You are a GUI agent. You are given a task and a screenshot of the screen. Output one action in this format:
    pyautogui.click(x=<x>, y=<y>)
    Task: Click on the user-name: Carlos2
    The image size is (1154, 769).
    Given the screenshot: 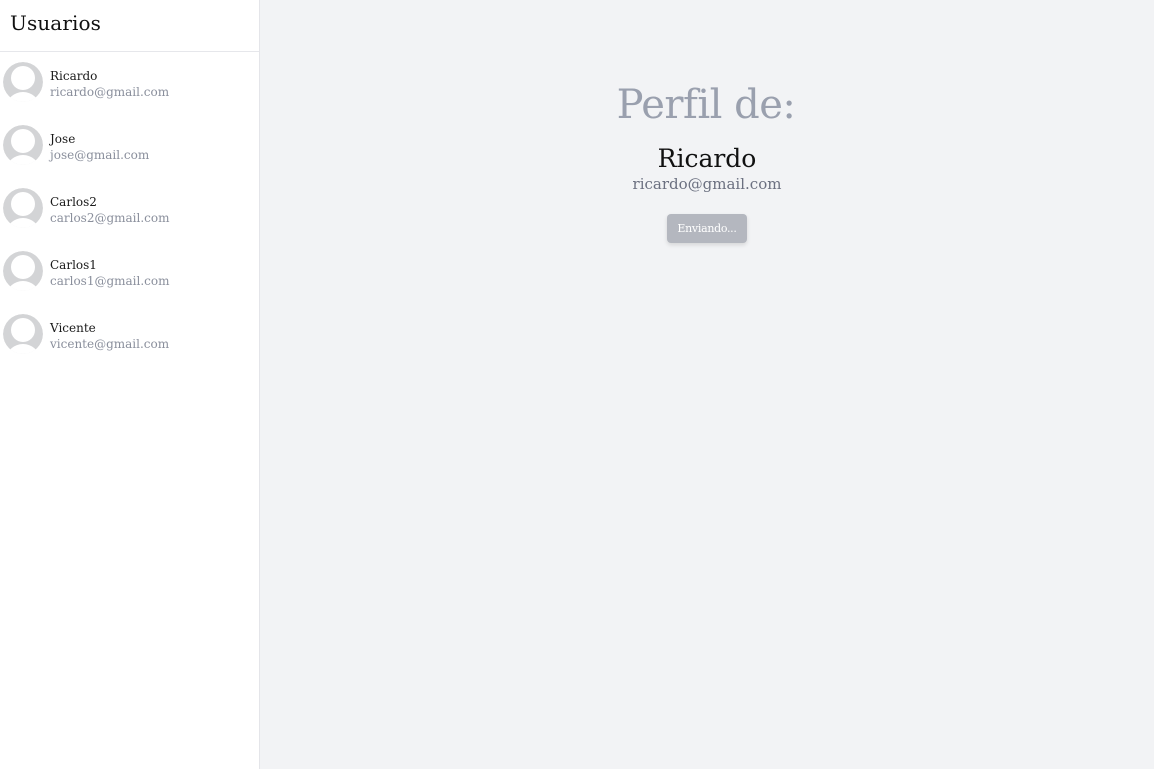 What is the action you would take?
    pyautogui.click(x=73, y=202)
    